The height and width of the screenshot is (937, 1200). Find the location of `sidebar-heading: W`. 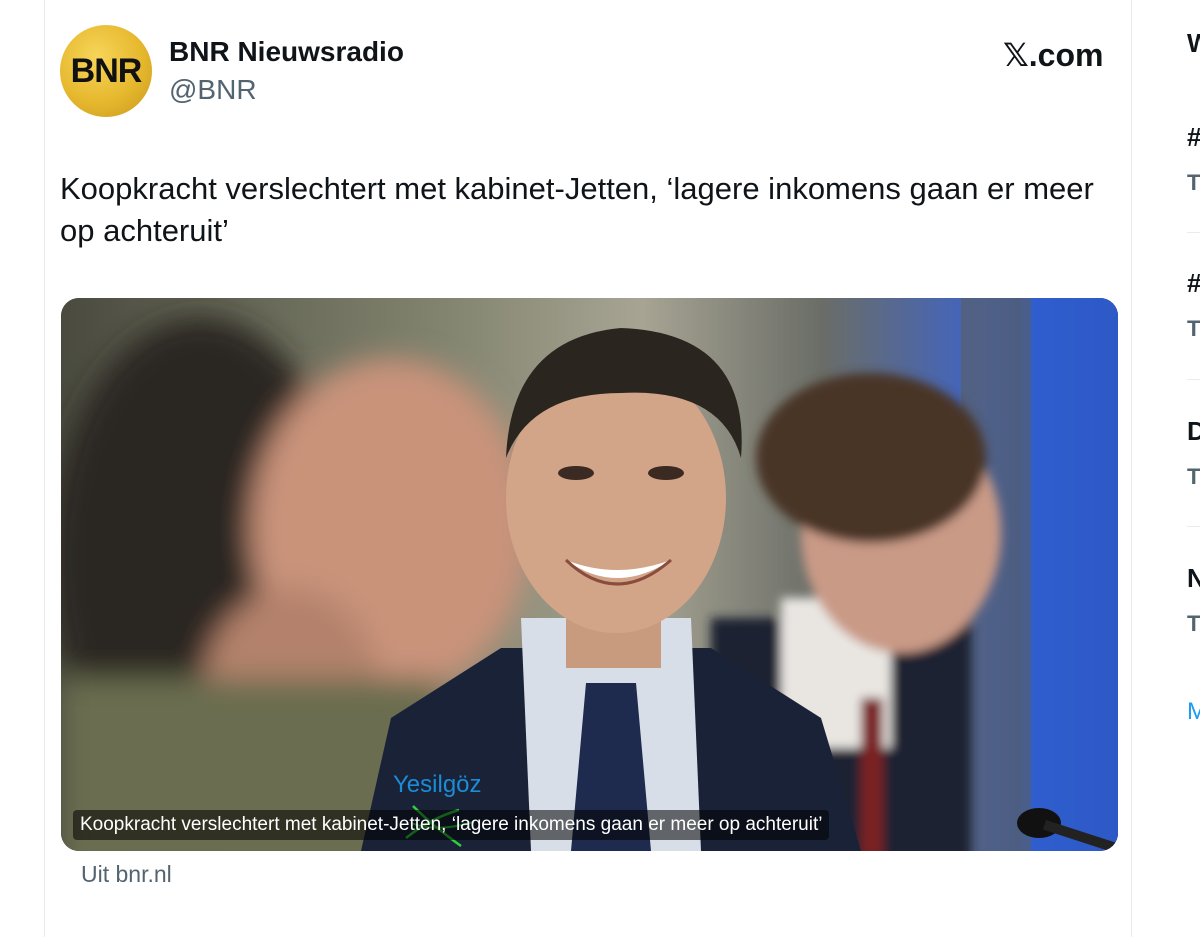

sidebar-heading: W is located at coordinates (1193, 43).